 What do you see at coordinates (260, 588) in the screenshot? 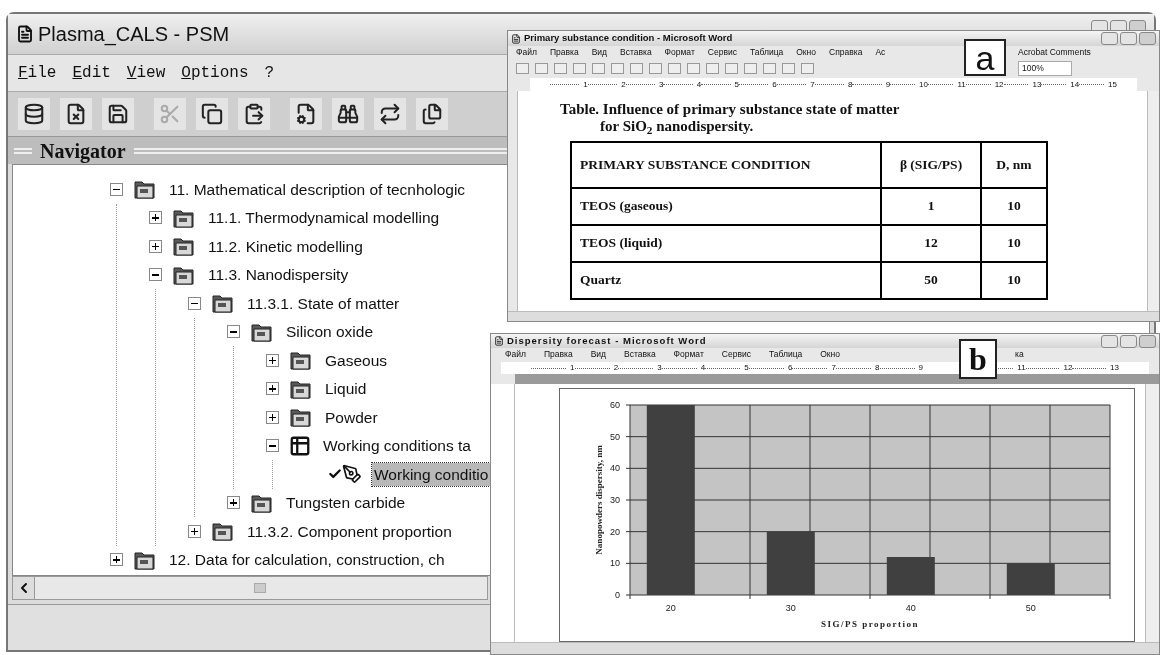
I see `scroll-thumb` at bounding box center [260, 588].